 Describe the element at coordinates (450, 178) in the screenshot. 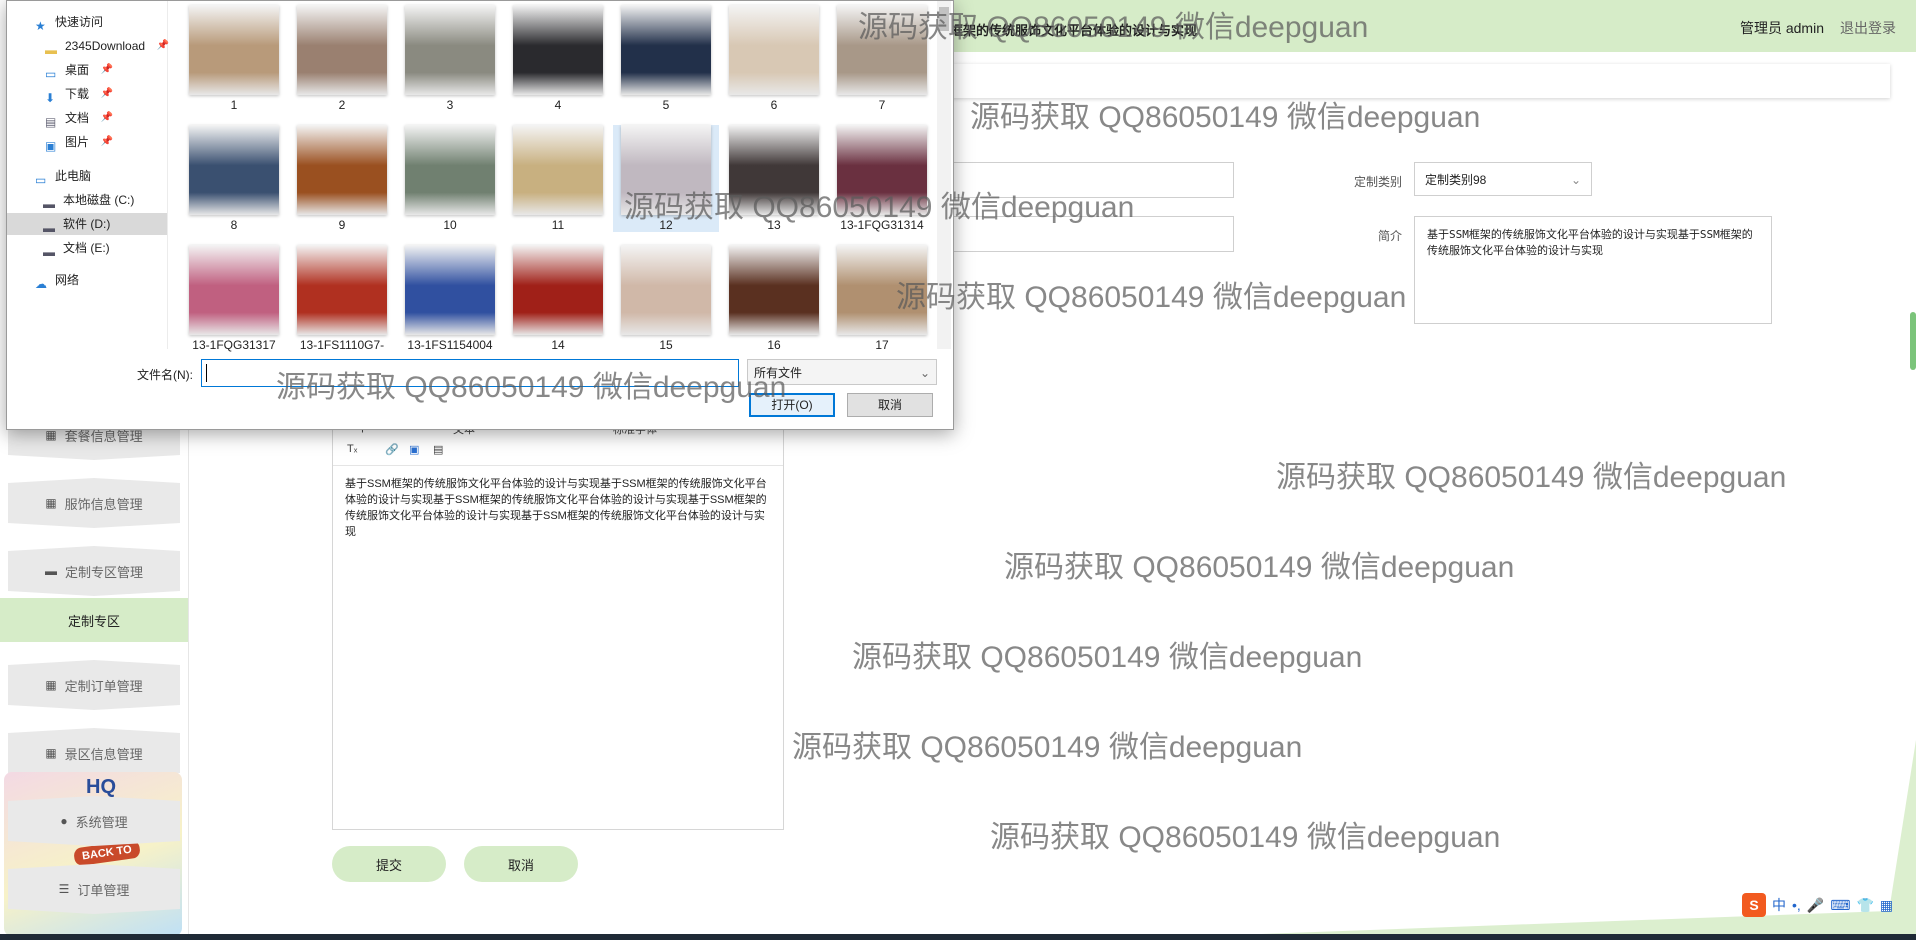

I see `file-tile: 10` at that location.